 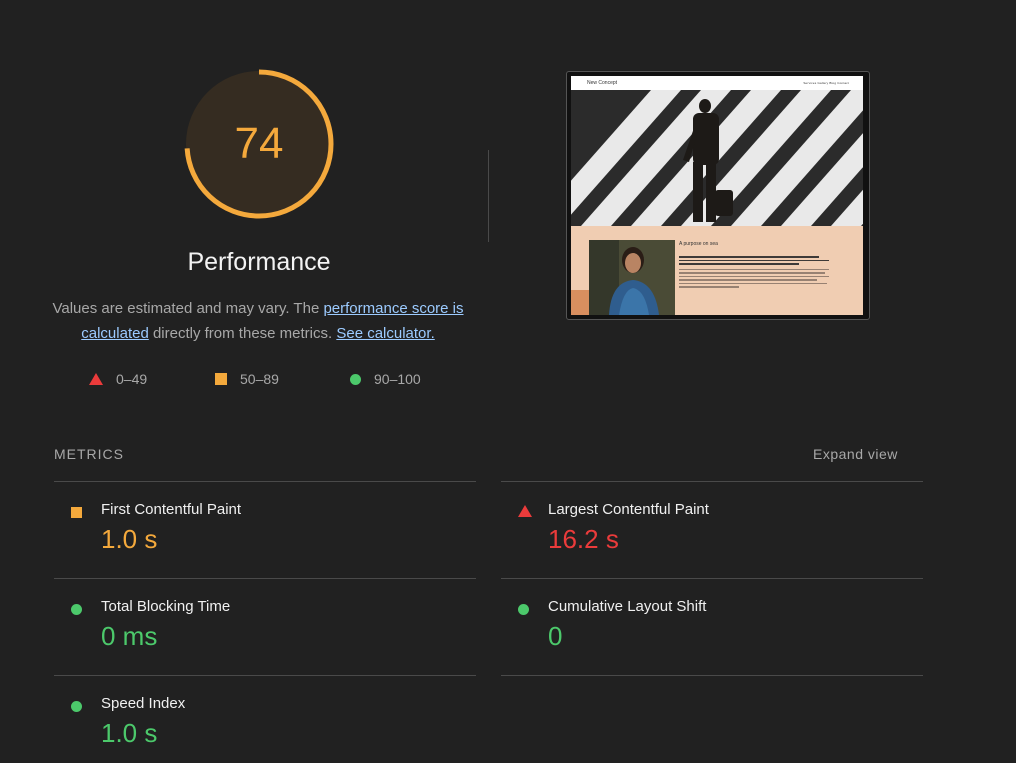 What do you see at coordinates (132, 379) in the screenshot?
I see `legend-fail-label: 0–49` at bounding box center [132, 379].